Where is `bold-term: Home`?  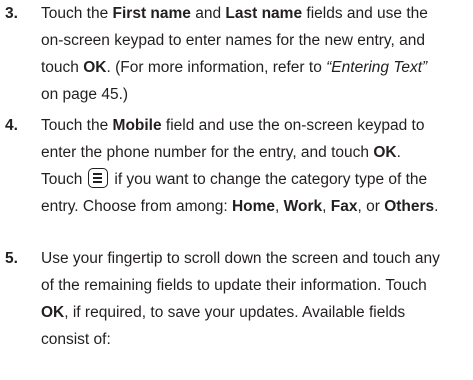 bold-term: Home is located at coordinates (253, 206).